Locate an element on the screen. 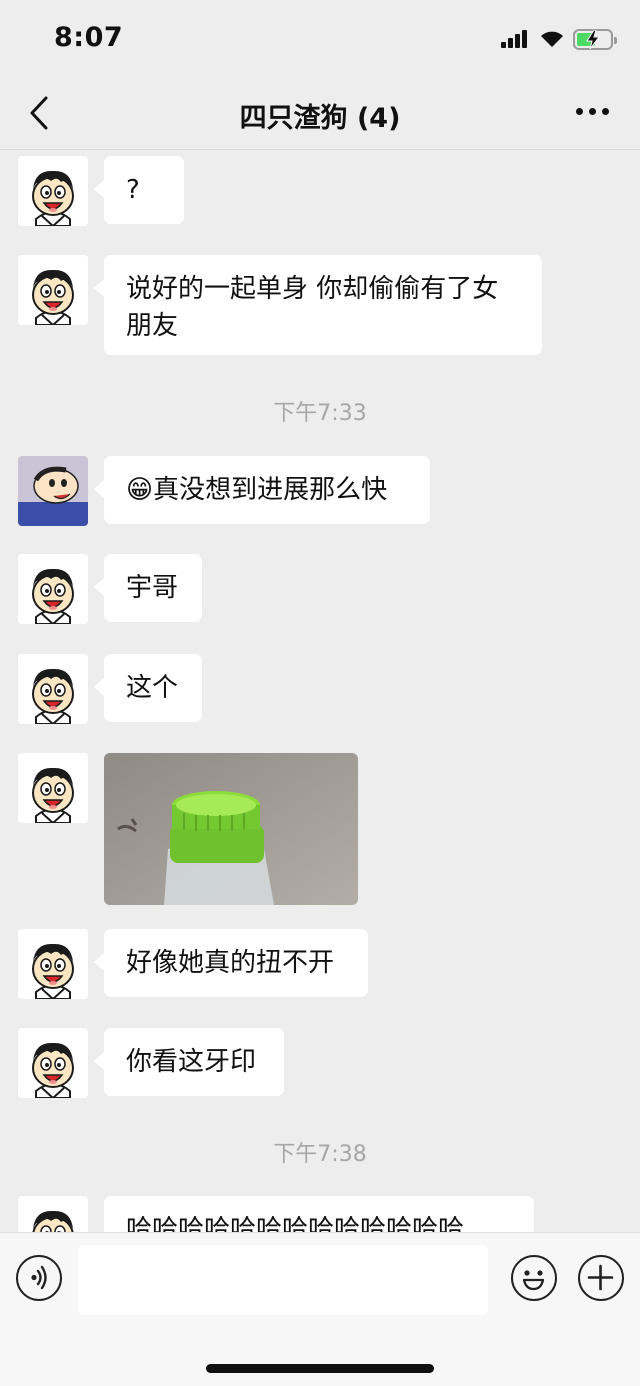  status-bar: 8:07 is located at coordinates (320, 40).